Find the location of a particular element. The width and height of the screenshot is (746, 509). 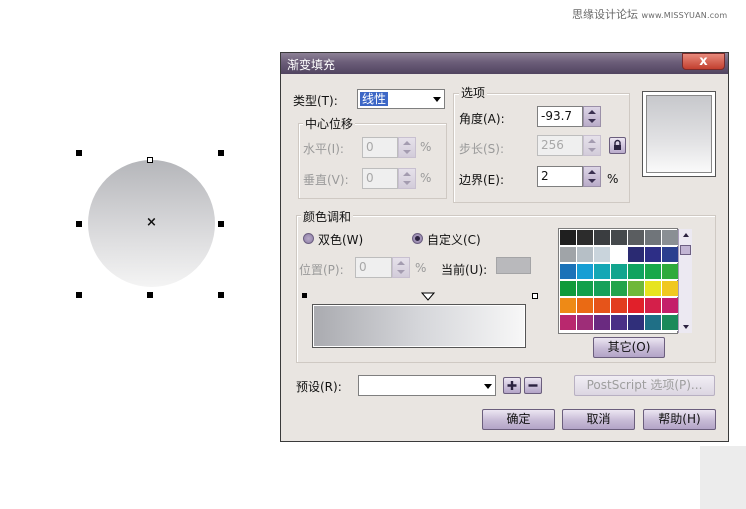

help-button: 帮助(H) is located at coordinates (679, 419).